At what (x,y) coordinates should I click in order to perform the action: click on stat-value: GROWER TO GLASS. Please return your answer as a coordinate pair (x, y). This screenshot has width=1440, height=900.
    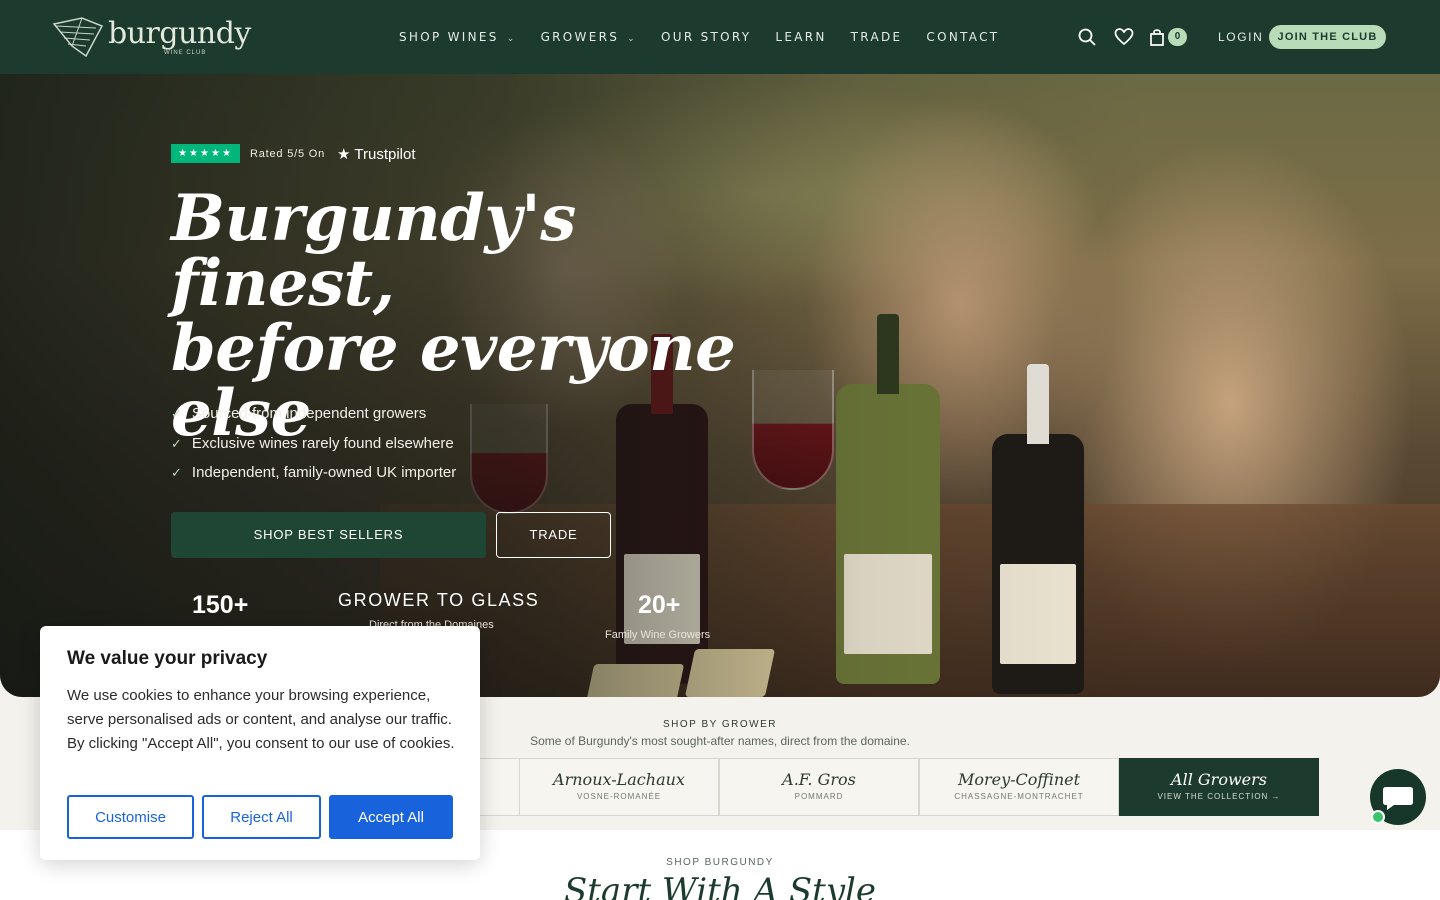
    Looking at the image, I should click on (439, 600).